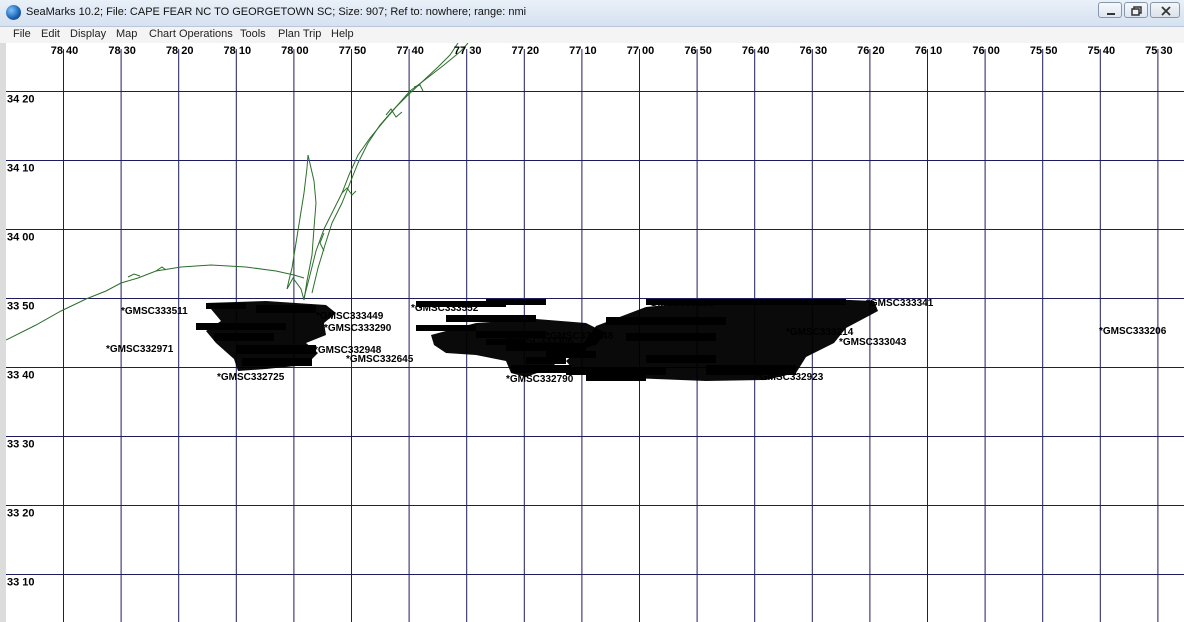 This screenshot has width=1184, height=622. Describe the element at coordinates (873, 342) in the screenshot. I see `marker-label: *GMSC333043` at that location.